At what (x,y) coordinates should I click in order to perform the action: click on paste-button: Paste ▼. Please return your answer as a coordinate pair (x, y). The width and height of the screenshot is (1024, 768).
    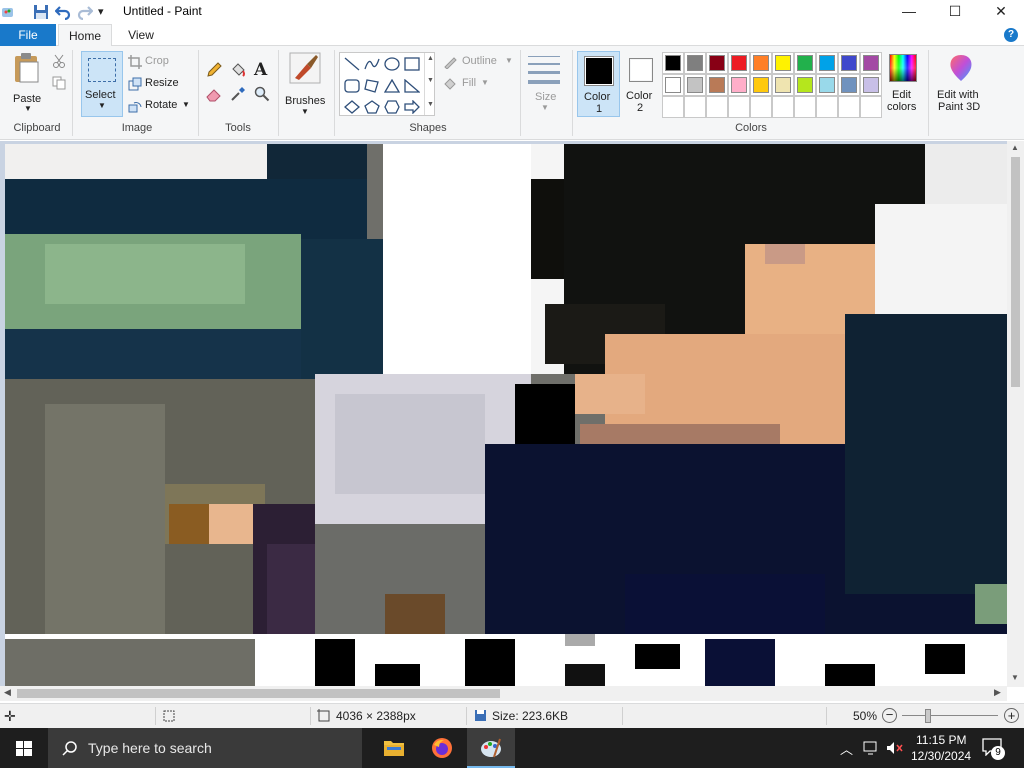
    Looking at the image, I should click on (27, 83).